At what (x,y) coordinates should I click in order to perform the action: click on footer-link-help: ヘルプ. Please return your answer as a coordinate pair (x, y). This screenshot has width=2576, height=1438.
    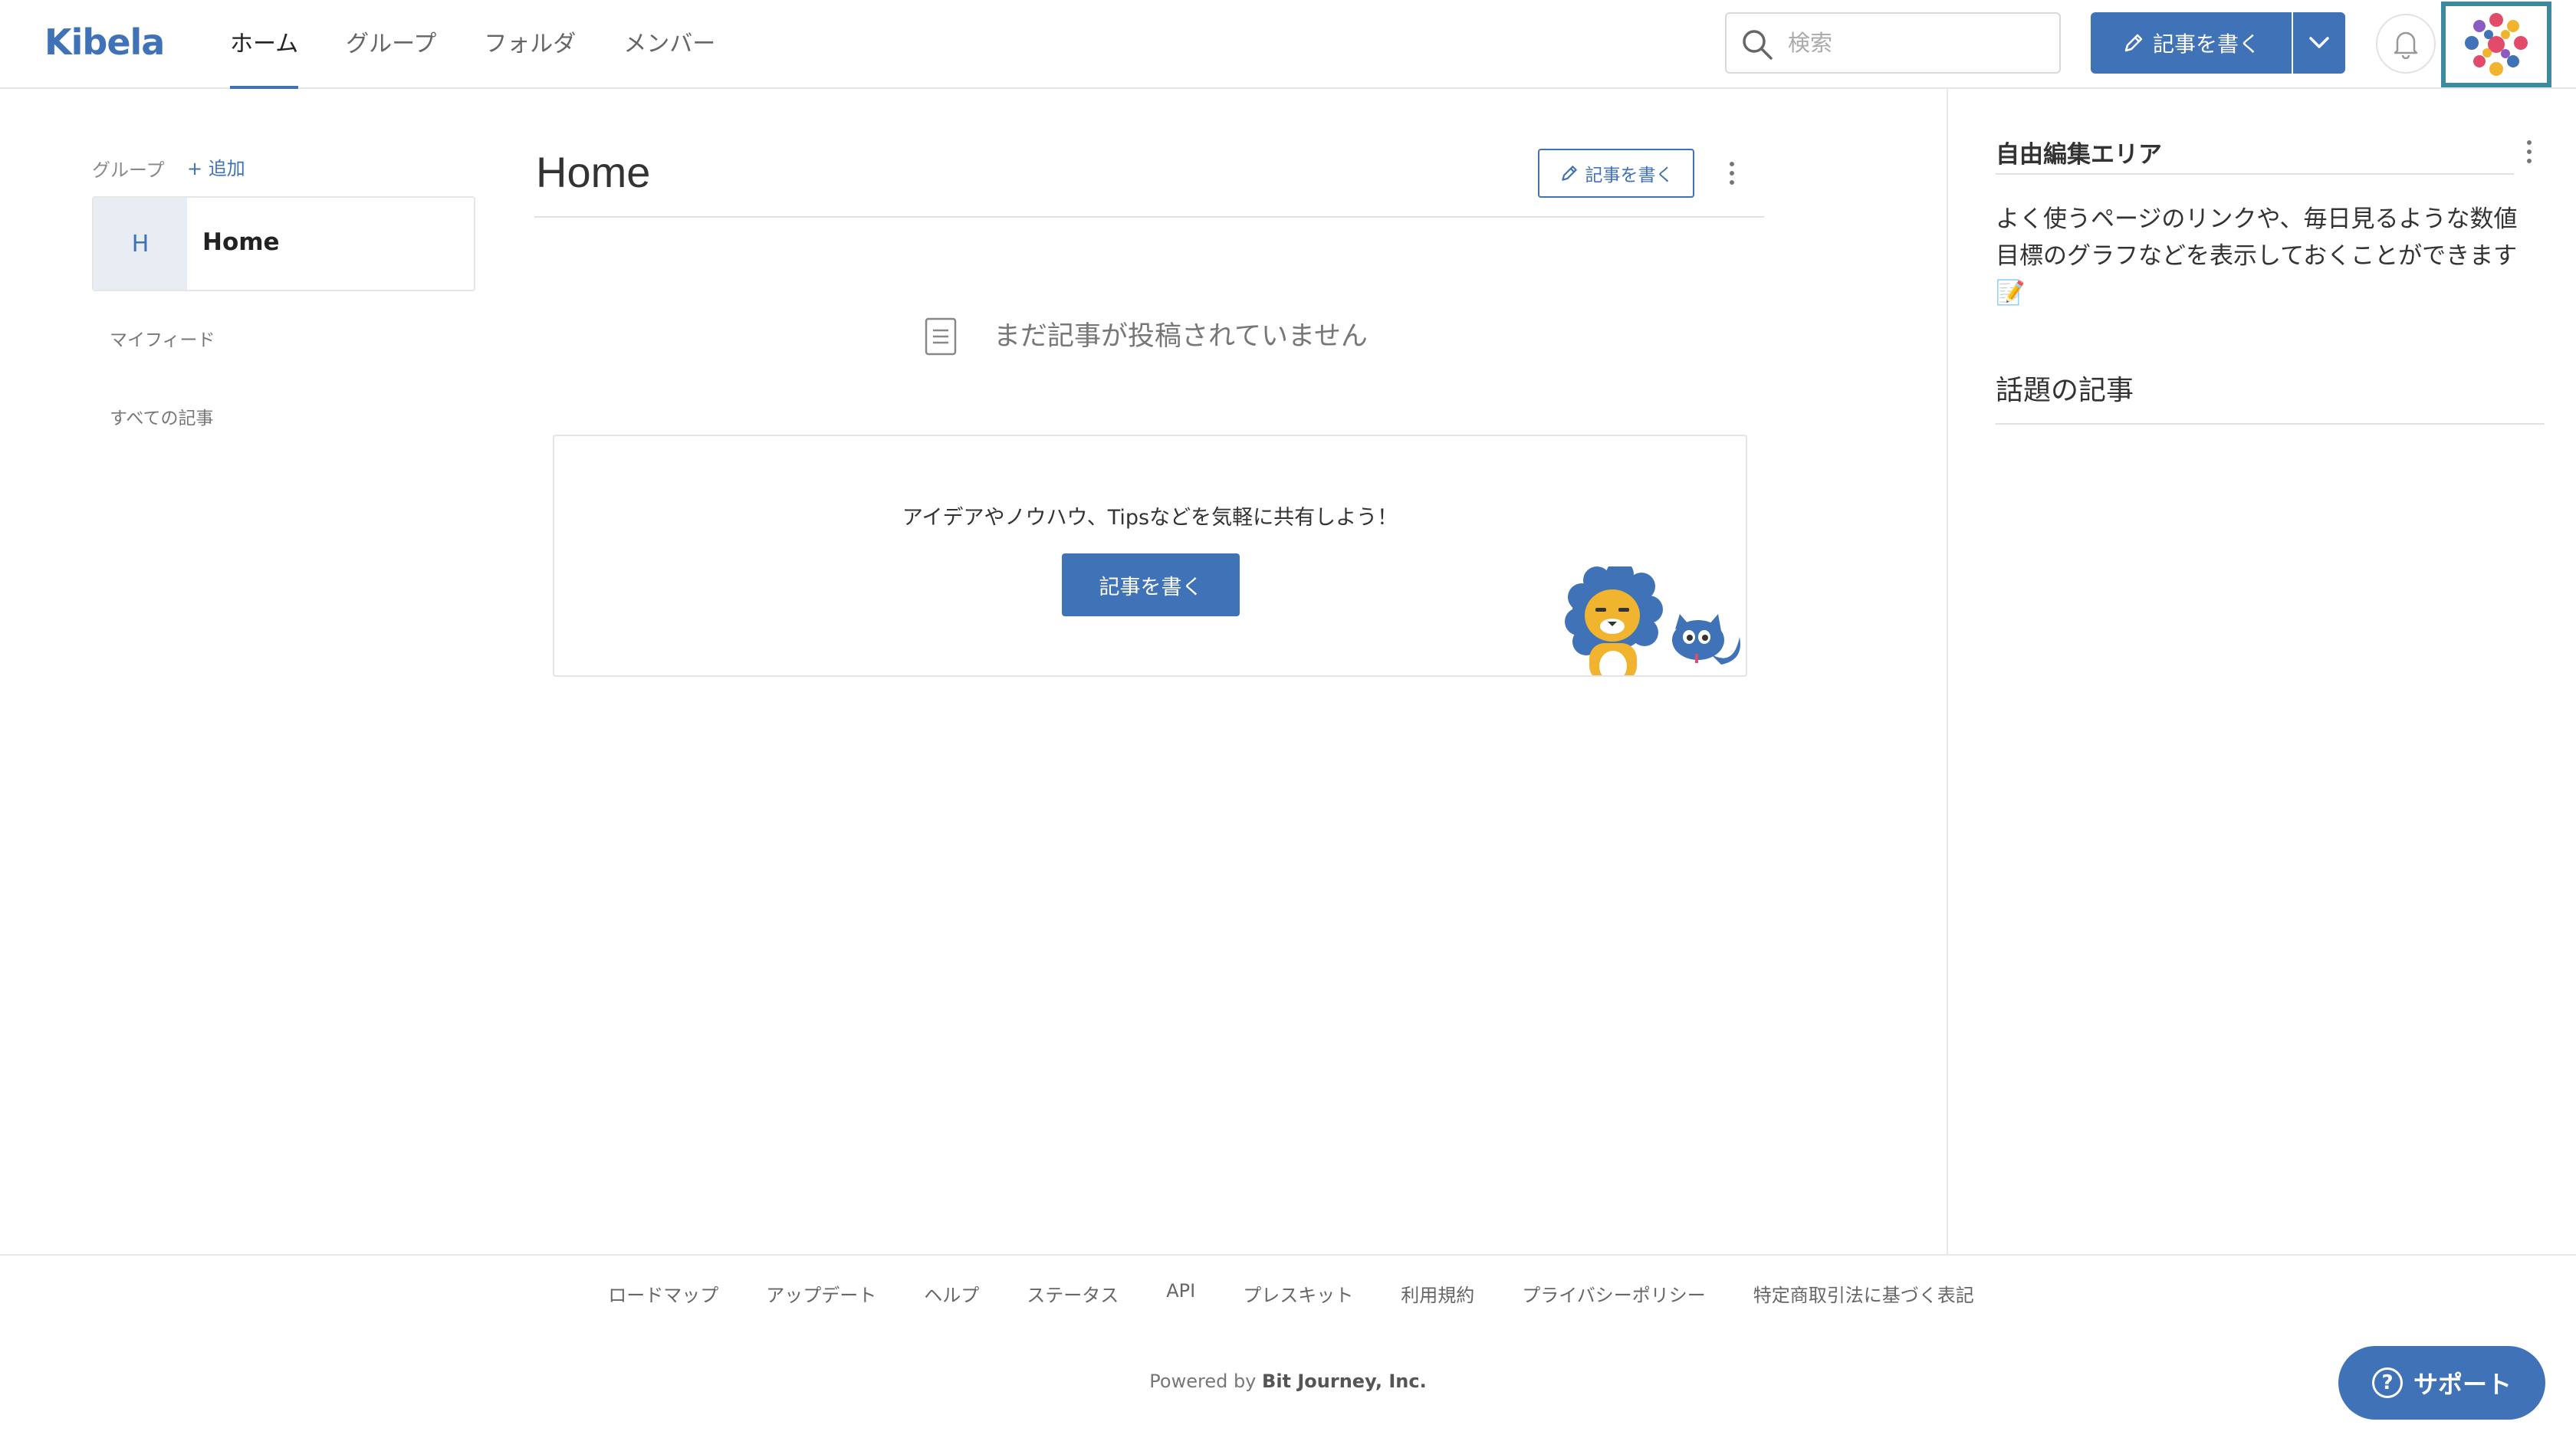
    Looking at the image, I should click on (952, 1293).